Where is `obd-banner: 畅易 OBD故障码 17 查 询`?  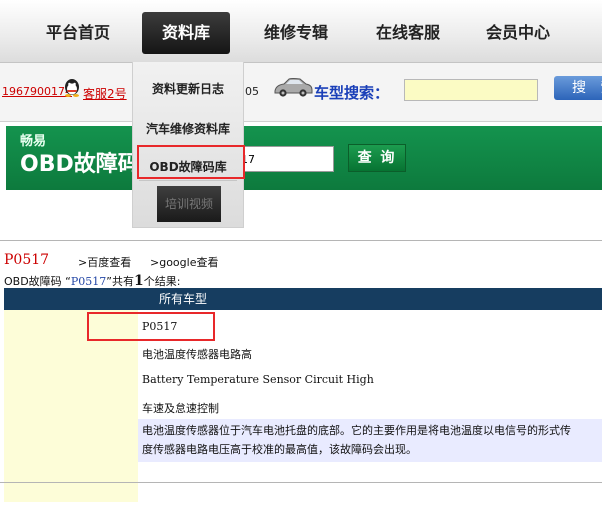 obd-banner: 畅易 OBD故障码 17 查 询 is located at coordinates (304, 158).